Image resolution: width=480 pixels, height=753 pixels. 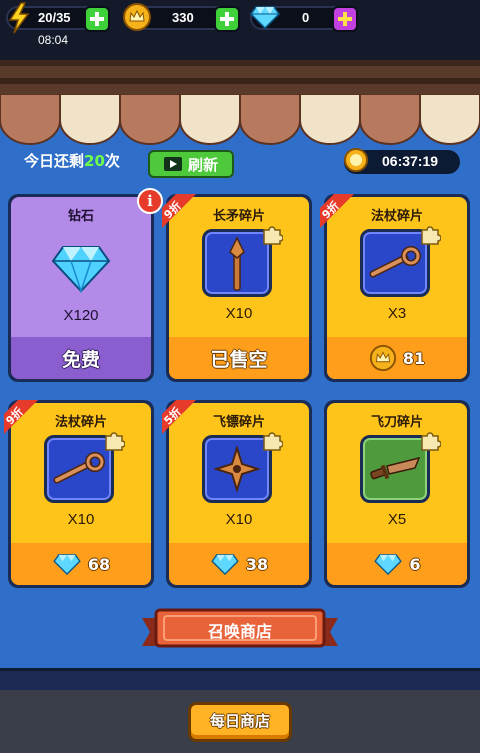 I want to click on sold-out-label: 已售空, so click(x=239, y=359).